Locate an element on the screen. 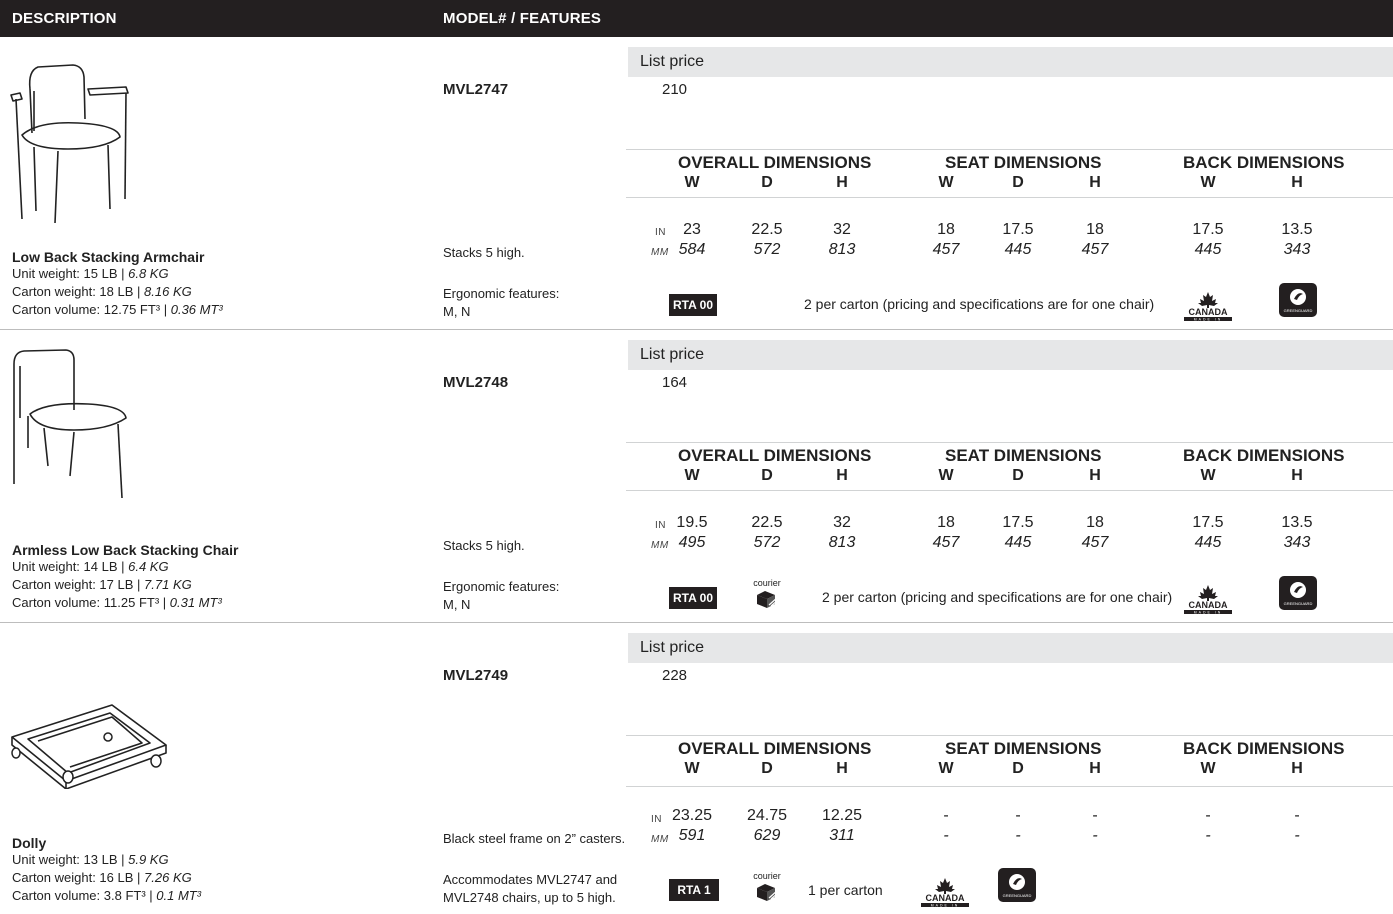  list-price-value: 210 is located at coordinates (675, 89).